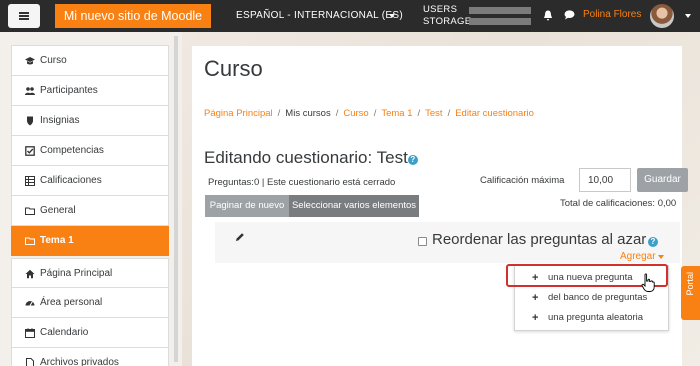 Image resolution: width=700 pixels, height=366 pixels. I want to click on sidebar-item-participantes: Participantes, so click(90, 91).